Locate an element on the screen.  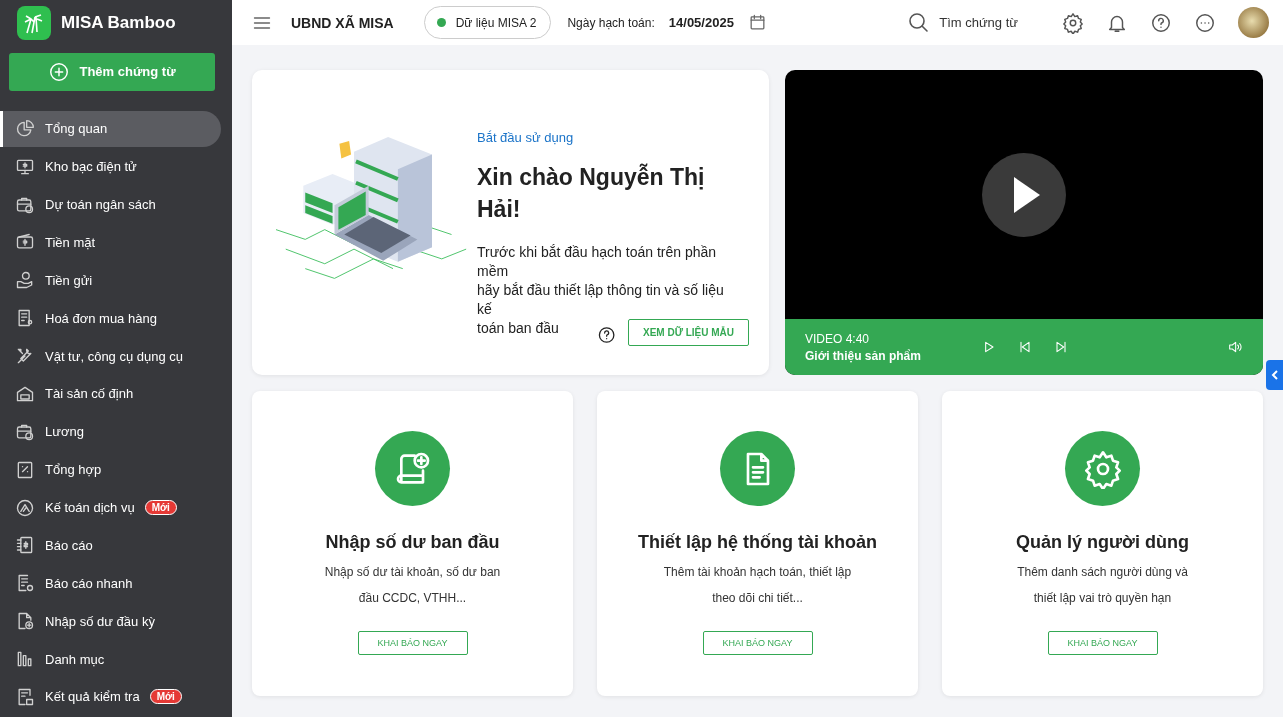
sidebar-item: Hoá đơn mua hàng is located at coordinates (110, 318).